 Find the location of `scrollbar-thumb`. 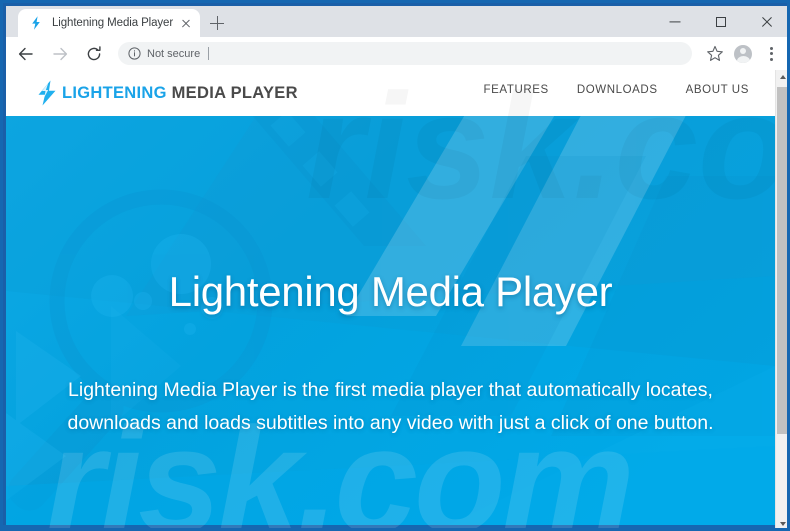

scrollbar-thumb is located at coordinates (782, 260).